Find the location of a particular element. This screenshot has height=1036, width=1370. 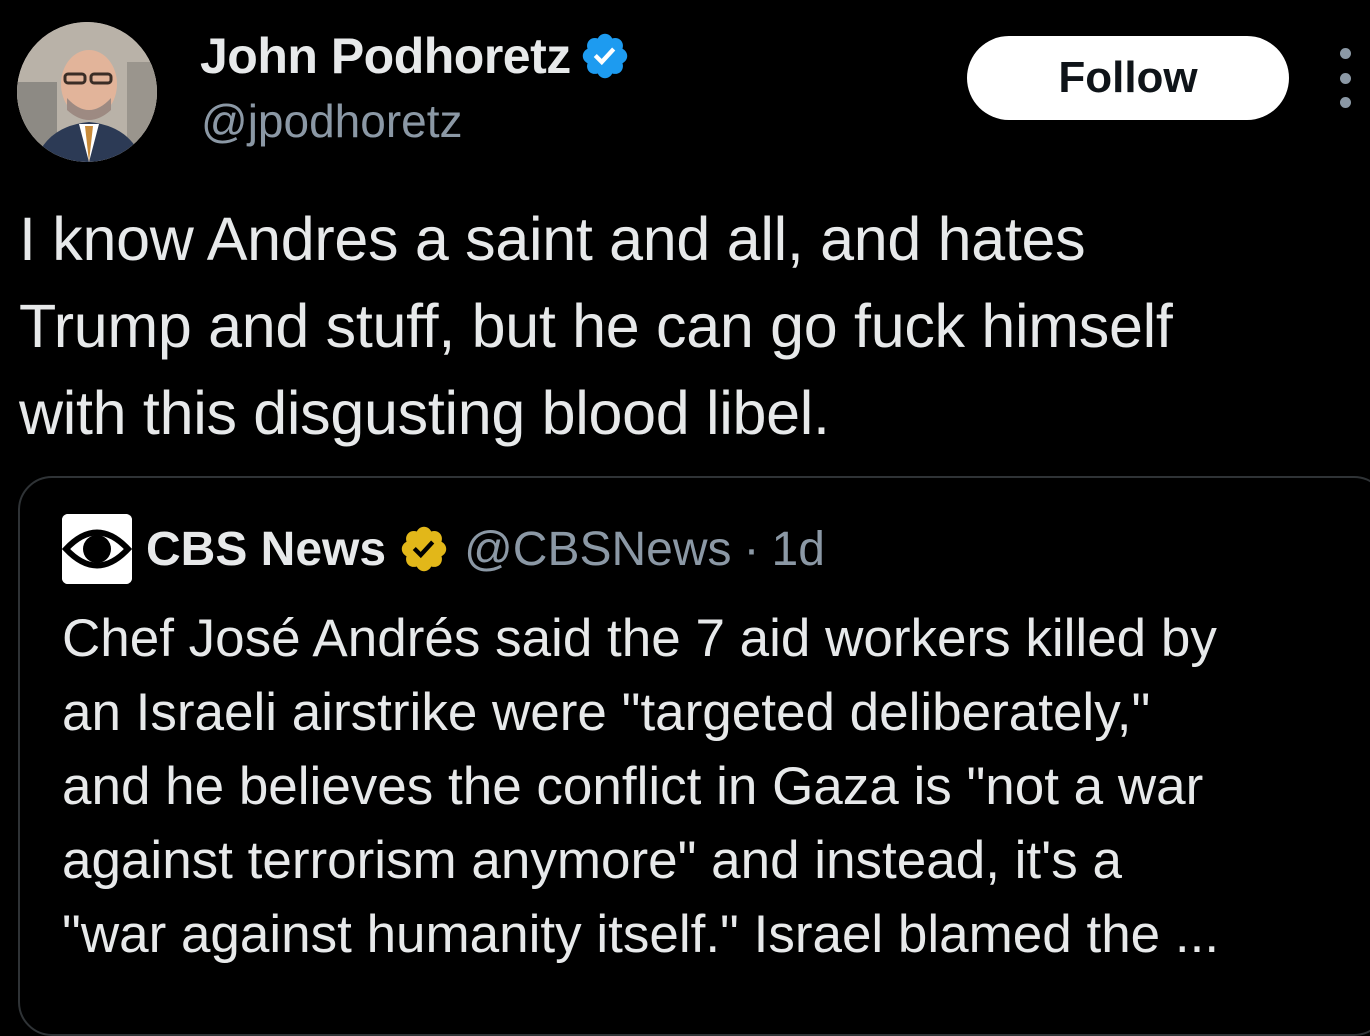

quoted-tweet-header: CBS News @CBSNews · 1d is located at coordinates (443, 549).